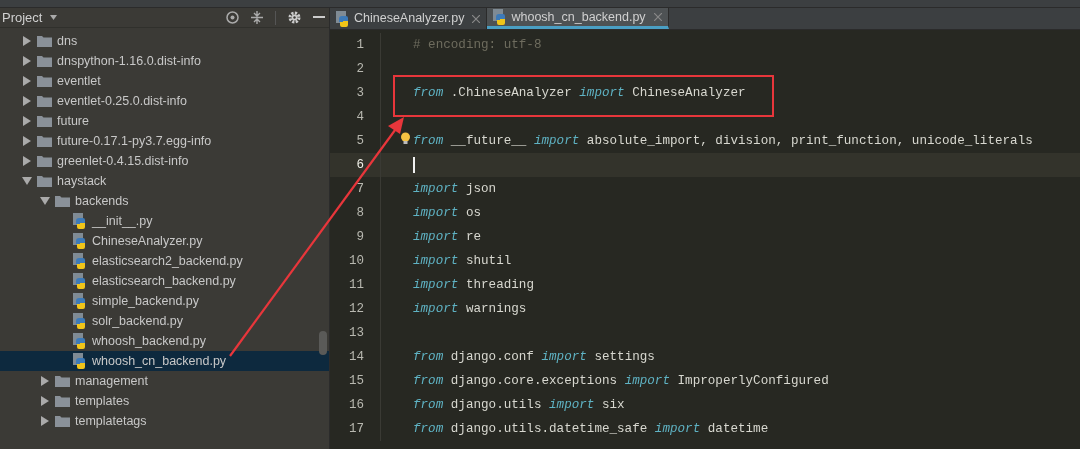 This screenshot has width=1080, height=449. What do you see at coordinates (294, 17) in the screenshot?
I see `settings-icon` at bounding box center [294, 17].